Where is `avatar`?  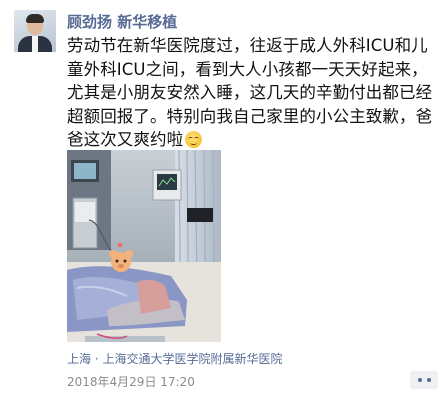
avatar is located at coordinates (35, 31).